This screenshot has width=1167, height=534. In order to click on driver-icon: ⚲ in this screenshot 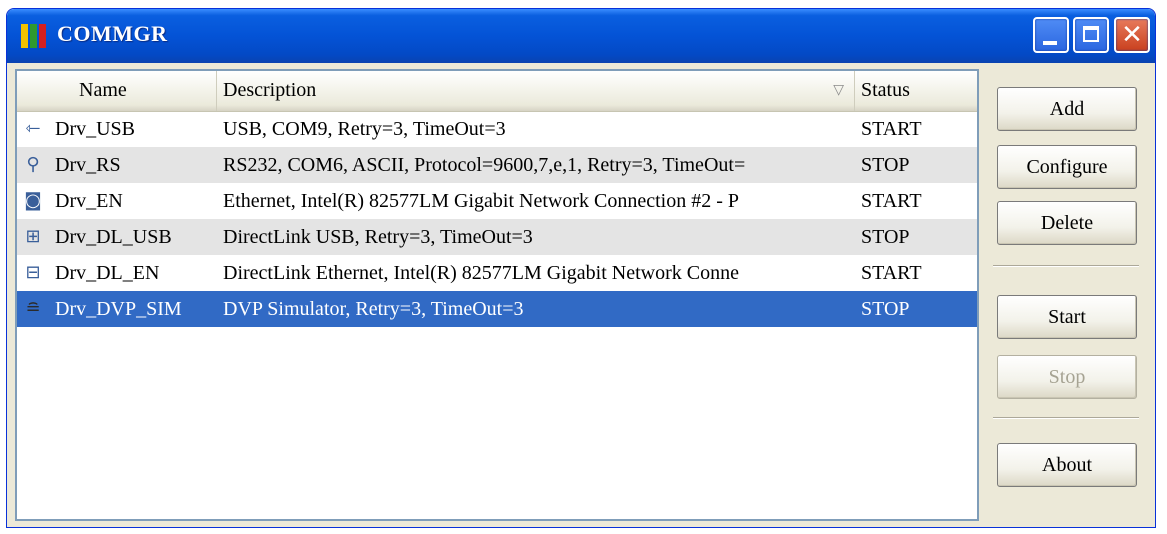, I will do `click(33, 164)`.